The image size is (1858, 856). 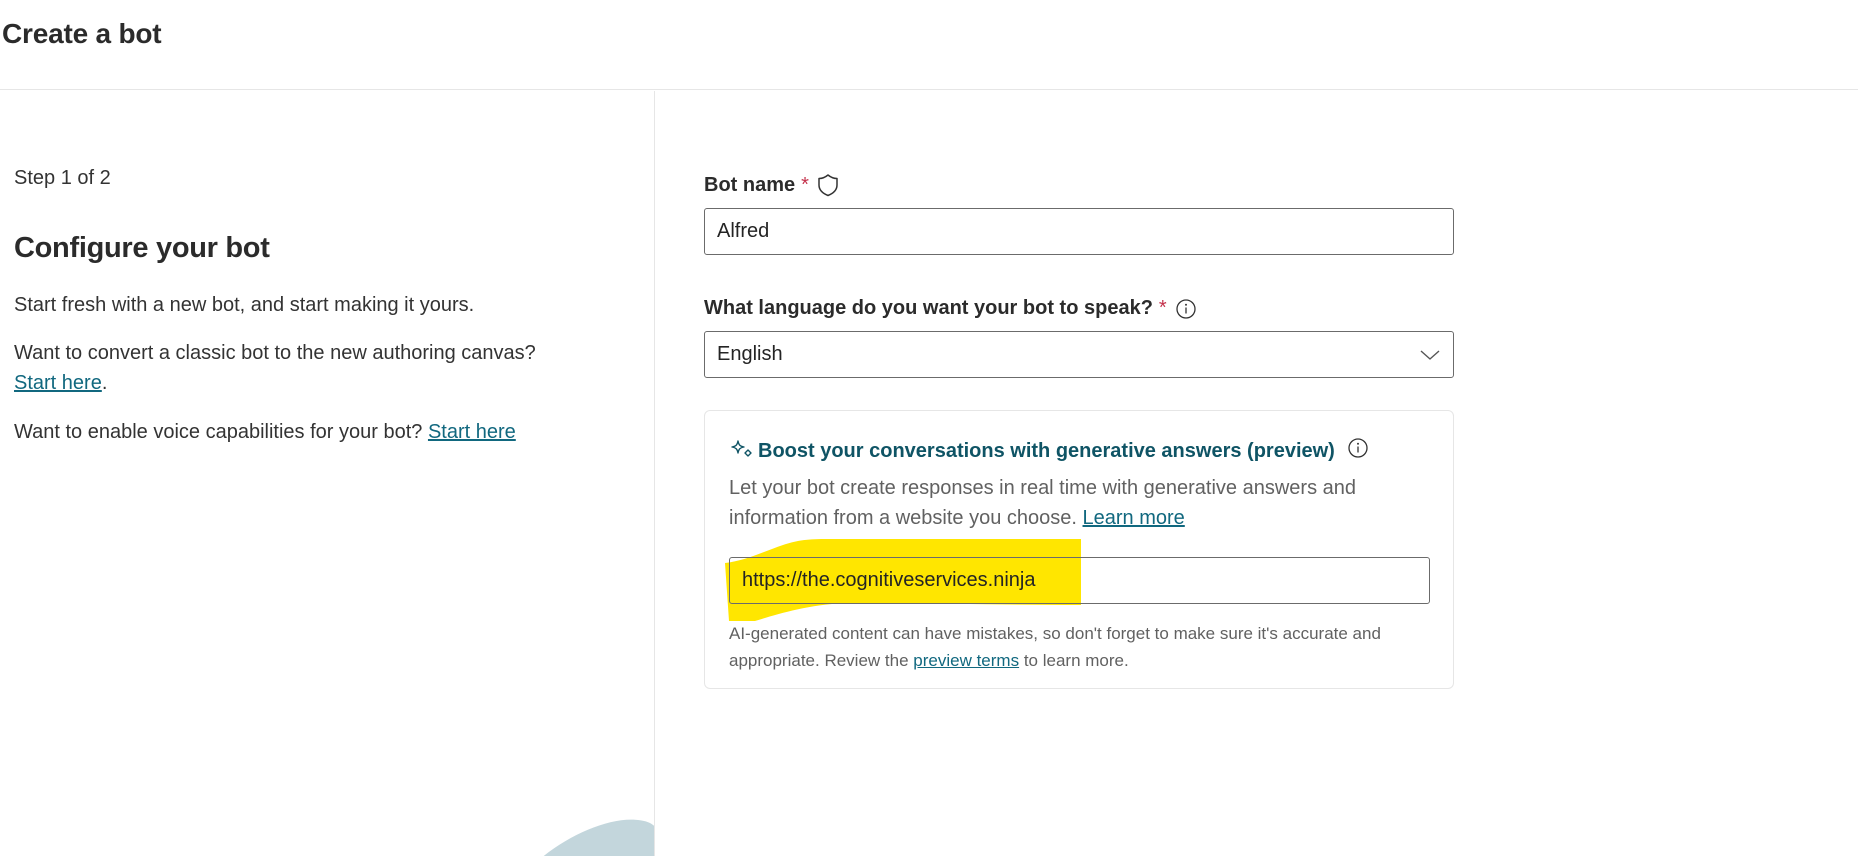 I want to click on convert-start-here-link: Start here, so click(x=58, y=383).